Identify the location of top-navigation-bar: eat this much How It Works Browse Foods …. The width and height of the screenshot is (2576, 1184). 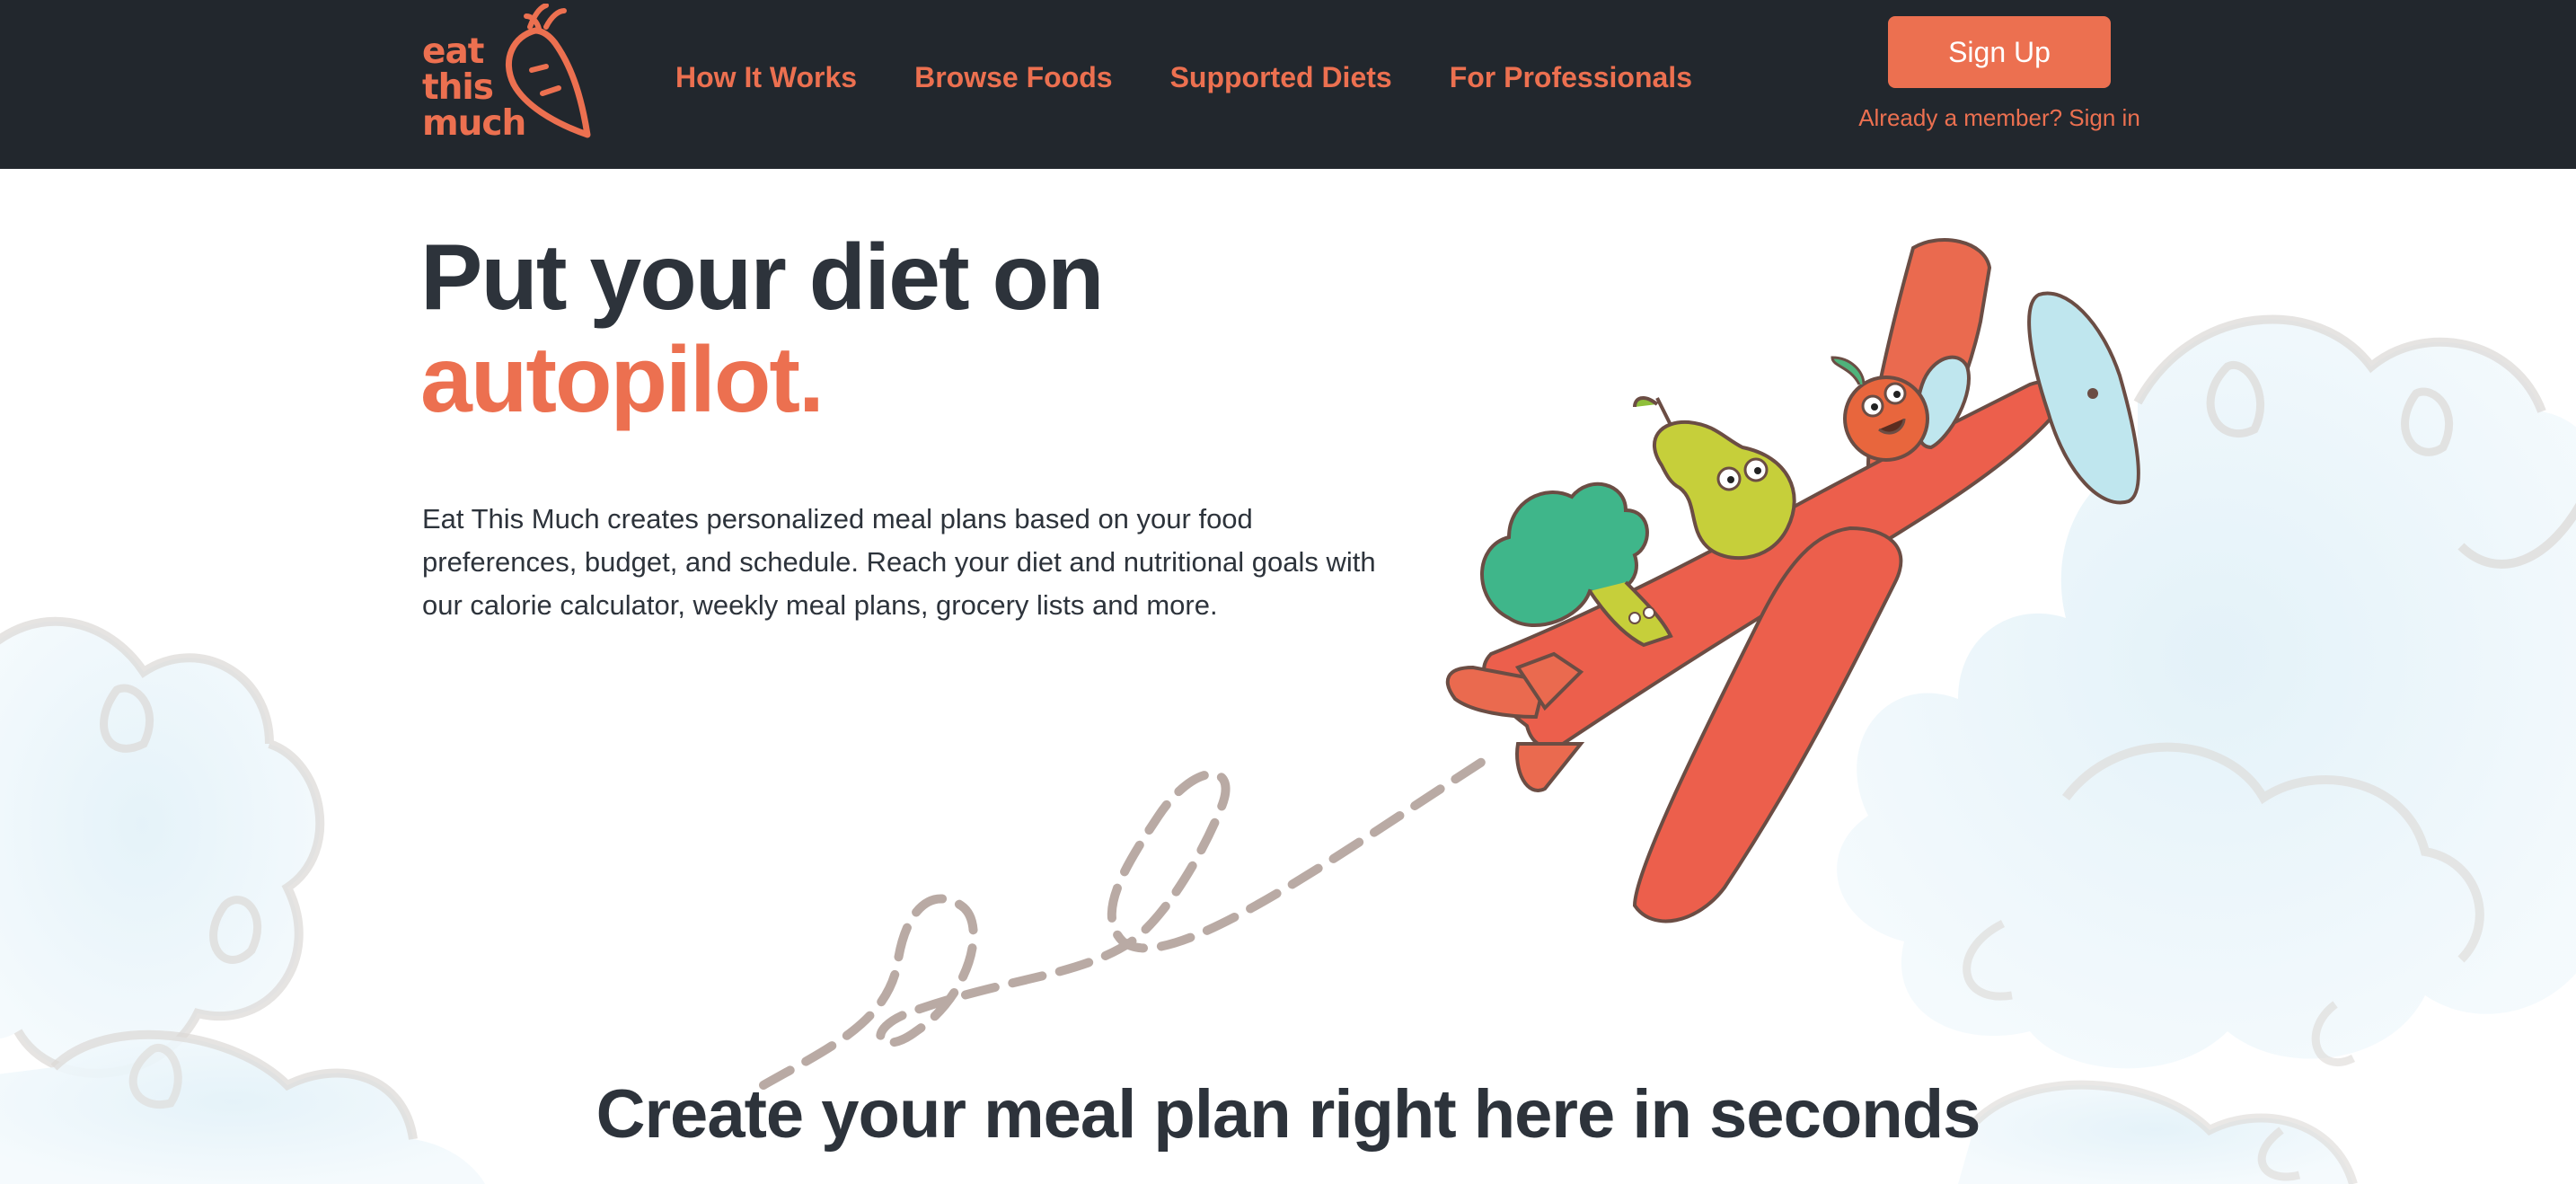
(1288, 84).